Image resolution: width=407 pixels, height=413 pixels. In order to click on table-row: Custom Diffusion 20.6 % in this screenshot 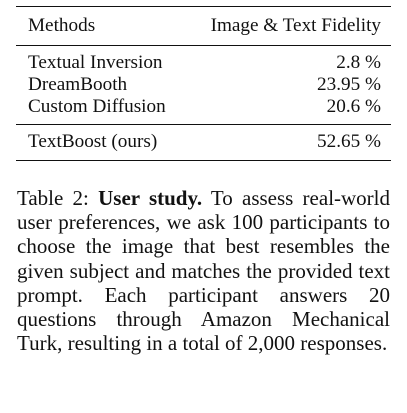, I will do `click(203, 110)`.